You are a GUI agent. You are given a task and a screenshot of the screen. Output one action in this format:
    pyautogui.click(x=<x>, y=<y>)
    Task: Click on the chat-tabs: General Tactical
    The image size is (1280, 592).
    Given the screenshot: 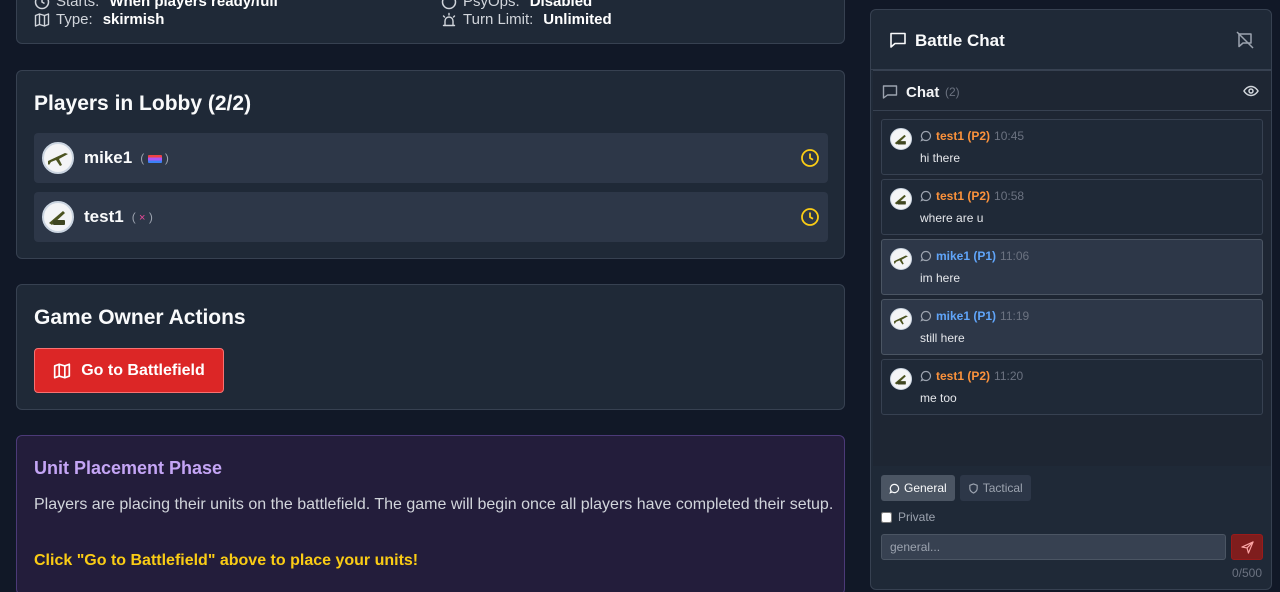 What is the action you would take?
    pyautogui.click(x=956, y=488)
    